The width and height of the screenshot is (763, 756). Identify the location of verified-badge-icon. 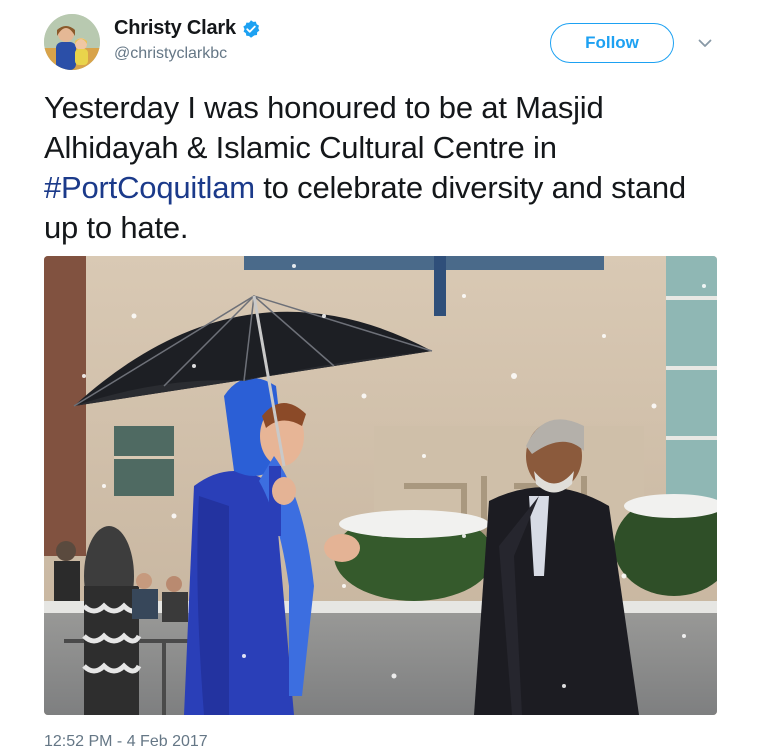
(251, 29).